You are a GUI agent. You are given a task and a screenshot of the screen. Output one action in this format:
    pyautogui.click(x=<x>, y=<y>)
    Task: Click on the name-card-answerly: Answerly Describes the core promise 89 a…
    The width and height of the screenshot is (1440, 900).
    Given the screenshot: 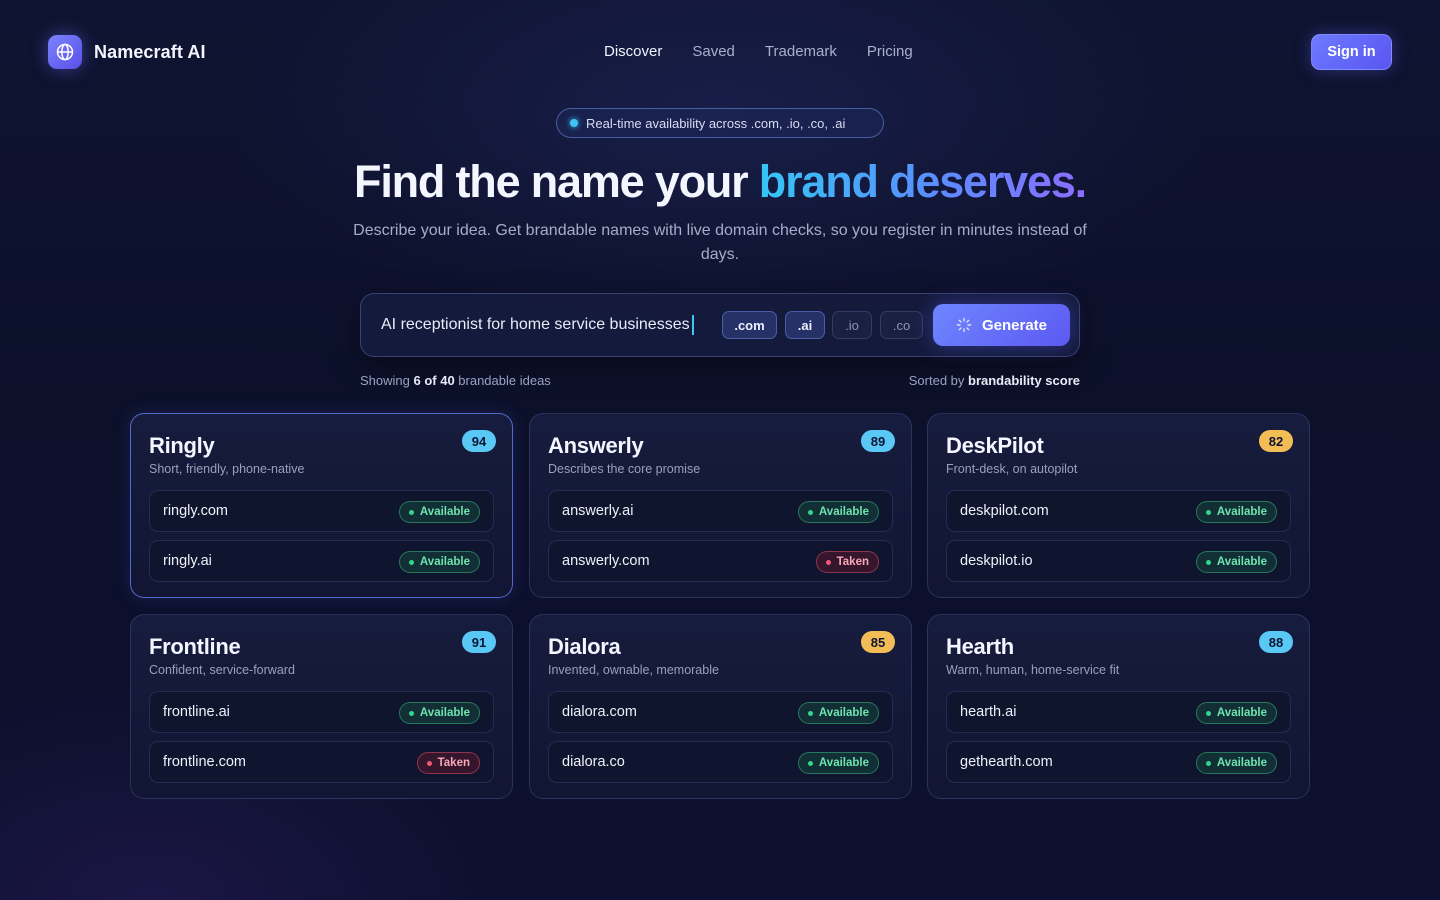 What is the action you would take?
    pyautogui.click(x=720, y=505)
    